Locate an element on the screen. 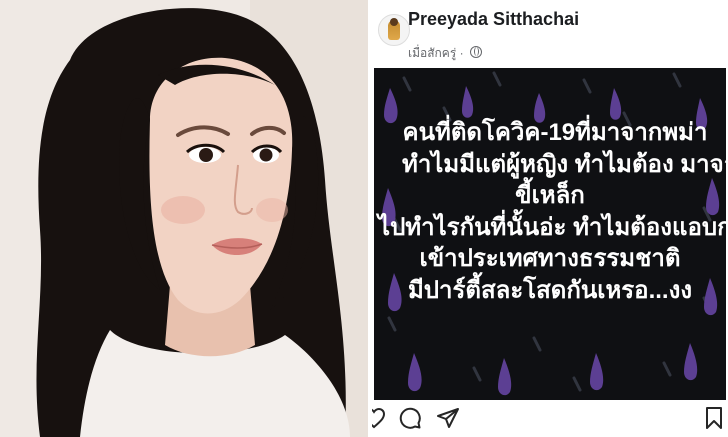 Image resolution: width=728 pixels, height=437 pixels. caption-line-2: ทำไมมีแต่ผู้หญิง ทำไมต้อง มาจากท่า is located at coordinates (564, 164).